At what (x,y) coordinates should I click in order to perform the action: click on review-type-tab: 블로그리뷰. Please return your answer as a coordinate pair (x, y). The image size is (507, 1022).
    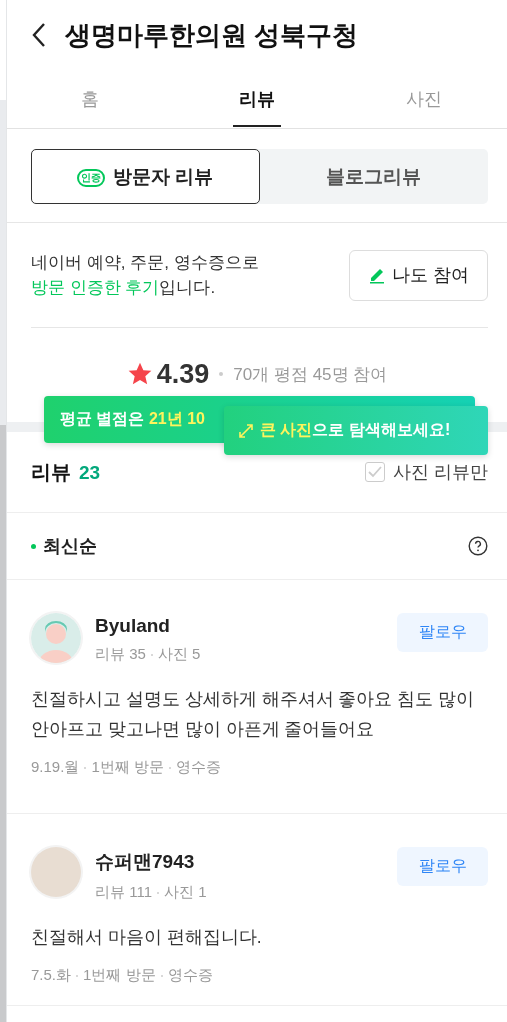
    Looking at the image, I should click on (373, 176).